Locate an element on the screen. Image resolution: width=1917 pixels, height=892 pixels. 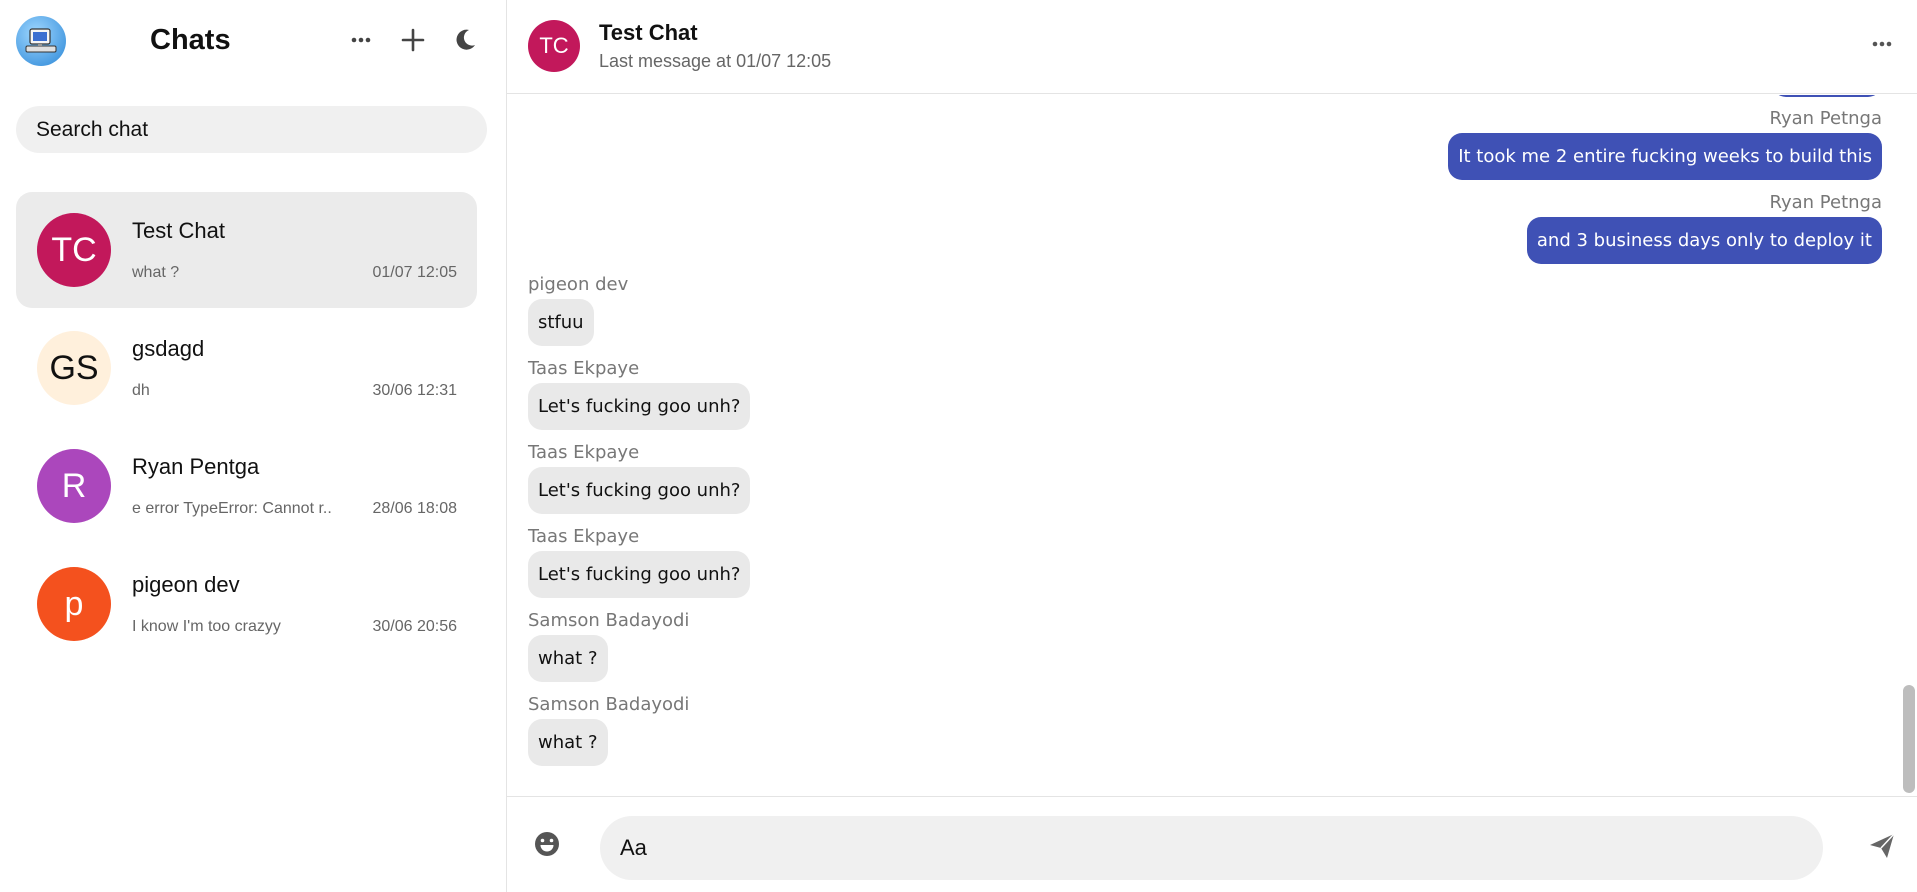
theme-toggle-button is located at coordinates (465, 40).